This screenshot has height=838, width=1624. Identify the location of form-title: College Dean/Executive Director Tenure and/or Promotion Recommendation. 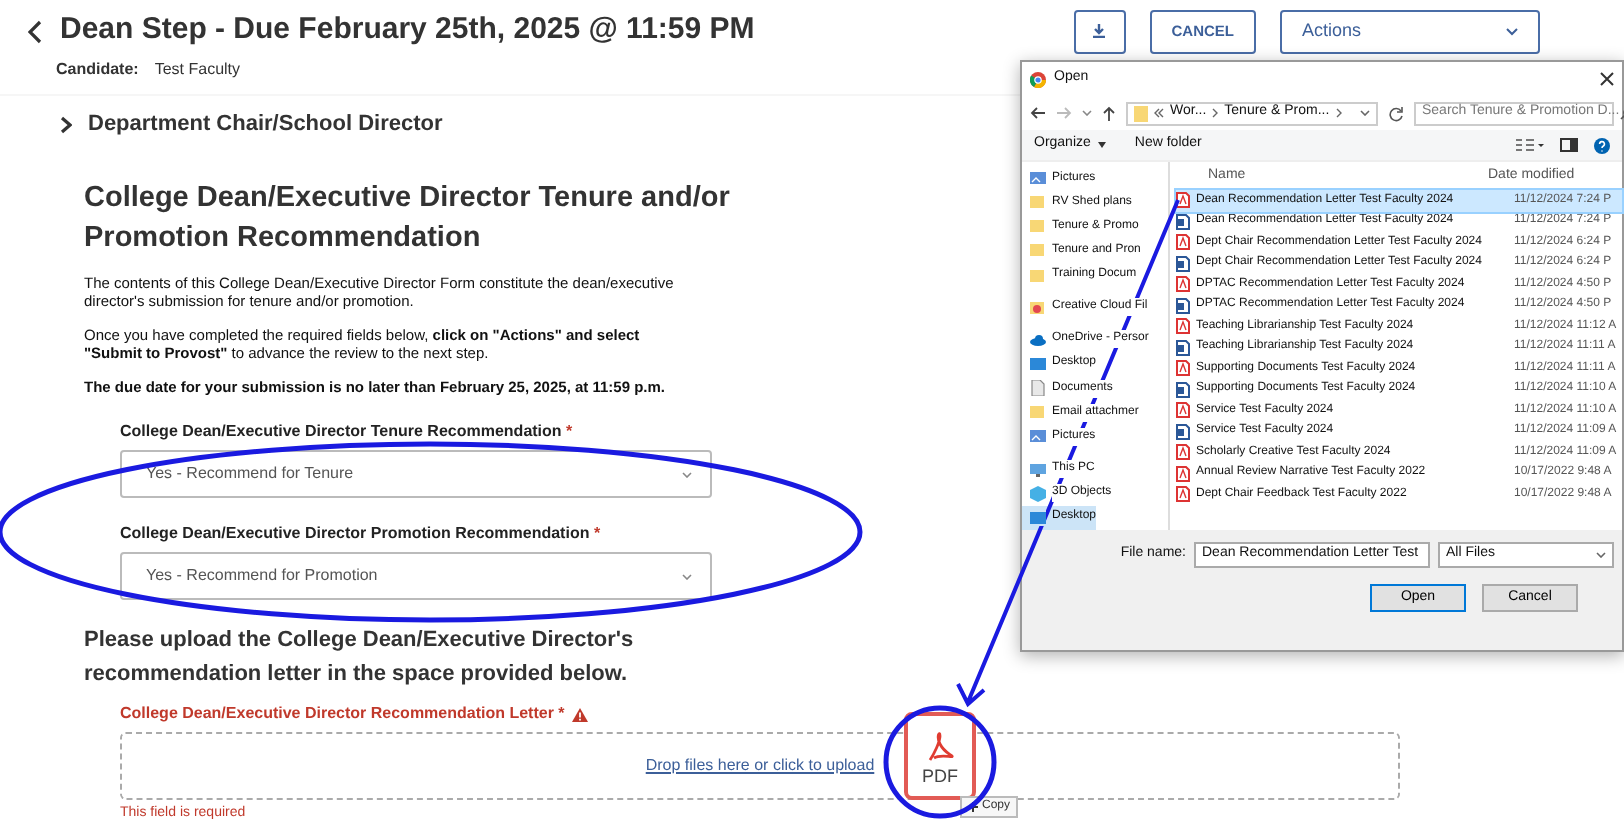
(408, 218).